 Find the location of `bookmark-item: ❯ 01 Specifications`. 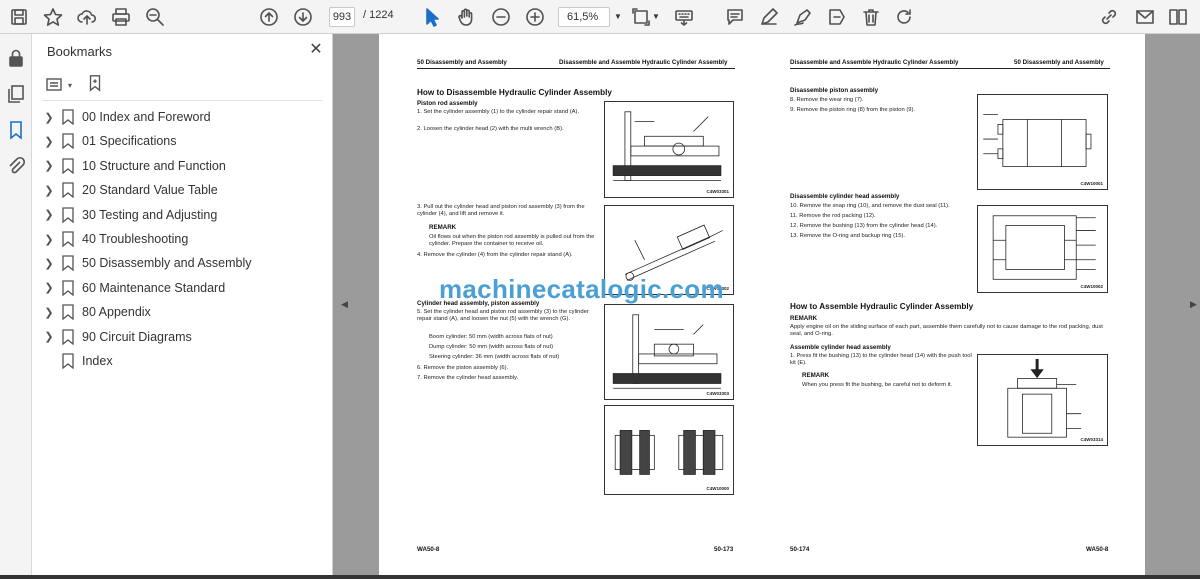

bookmark-item: ❯ 01 Specifications is located at coordinates (109, 141).